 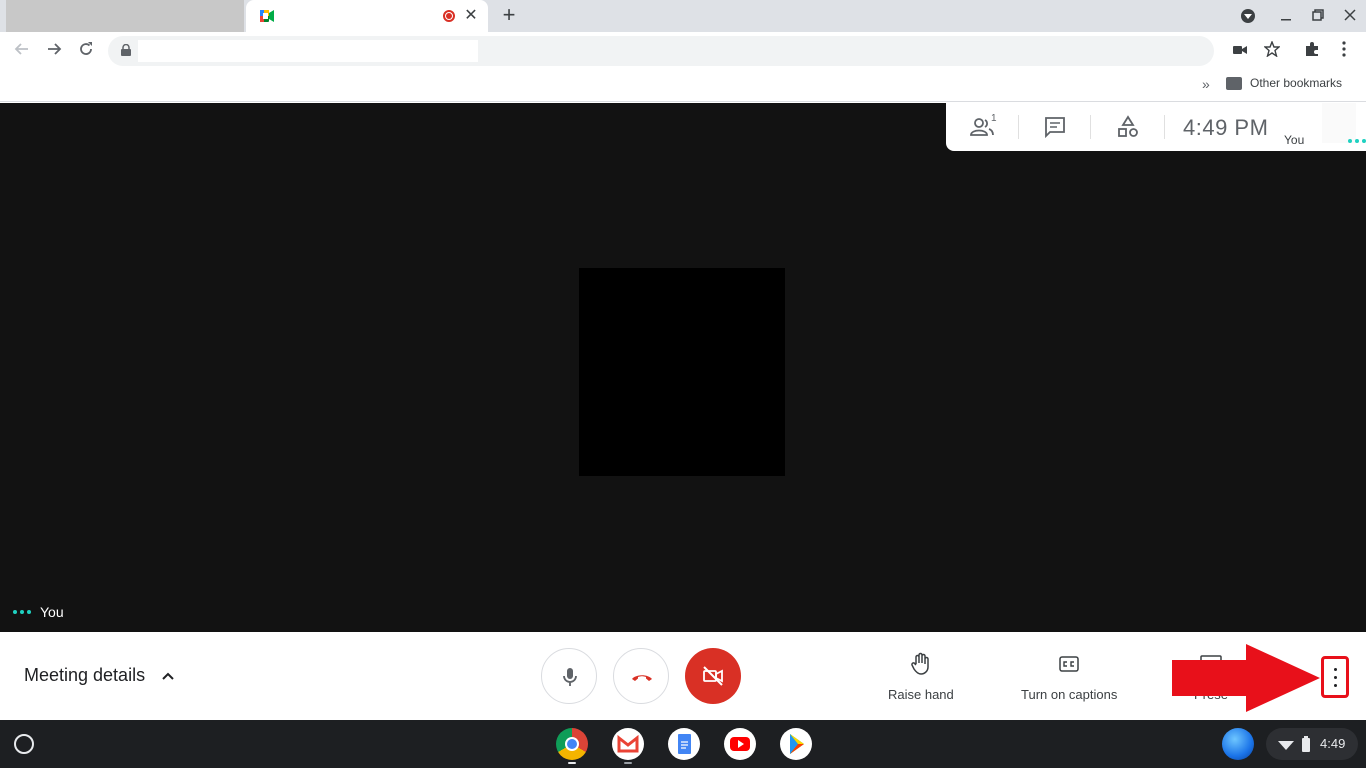 I want to click on camera-toggle-button, so click(x=713, y=676).